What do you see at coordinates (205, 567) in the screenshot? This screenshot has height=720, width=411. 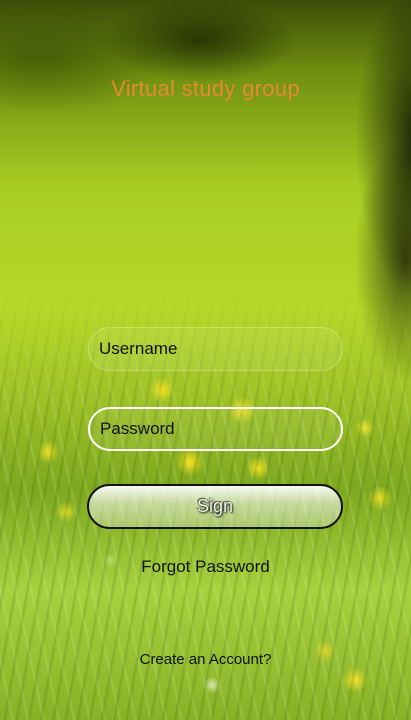 I see `forgot-password-link: Forgot Password` at bounding box center [205, 567].